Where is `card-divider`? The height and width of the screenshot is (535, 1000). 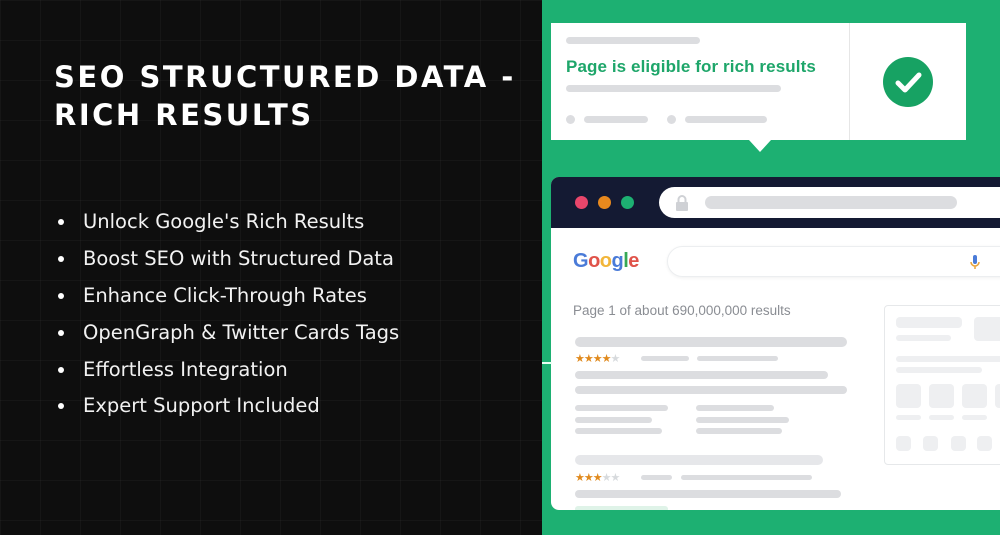
card-divider is located at coordinates (849, 81).